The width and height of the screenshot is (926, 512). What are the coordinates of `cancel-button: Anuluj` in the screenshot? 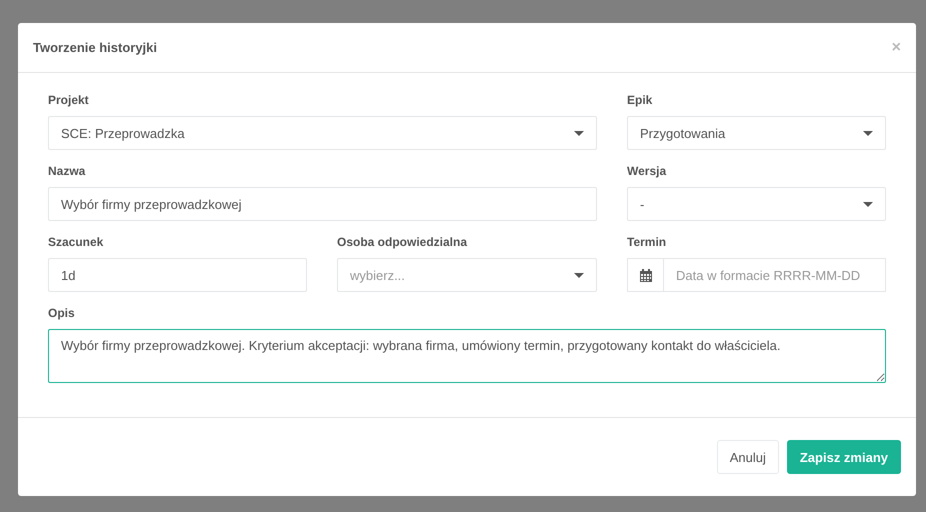 It's located at (747, 457).